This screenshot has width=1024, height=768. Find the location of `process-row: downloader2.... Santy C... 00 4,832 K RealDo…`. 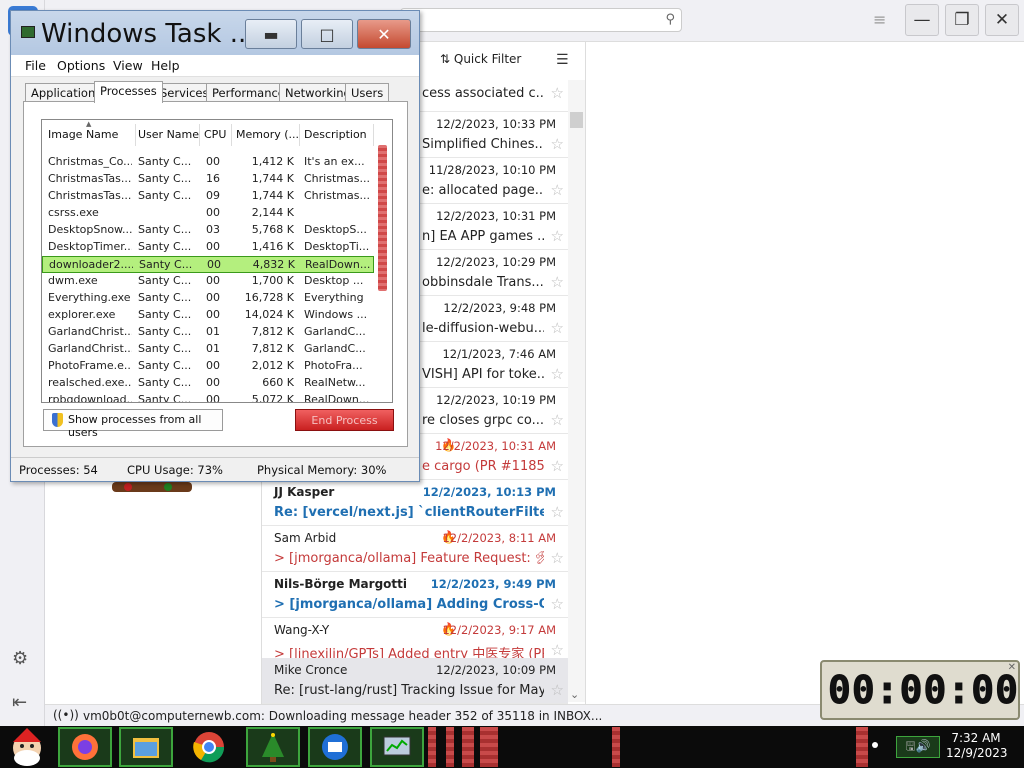

process-row: downloader2.... Santy C... 00 4,832 K RealDo… is located at coordinates (208, 264).